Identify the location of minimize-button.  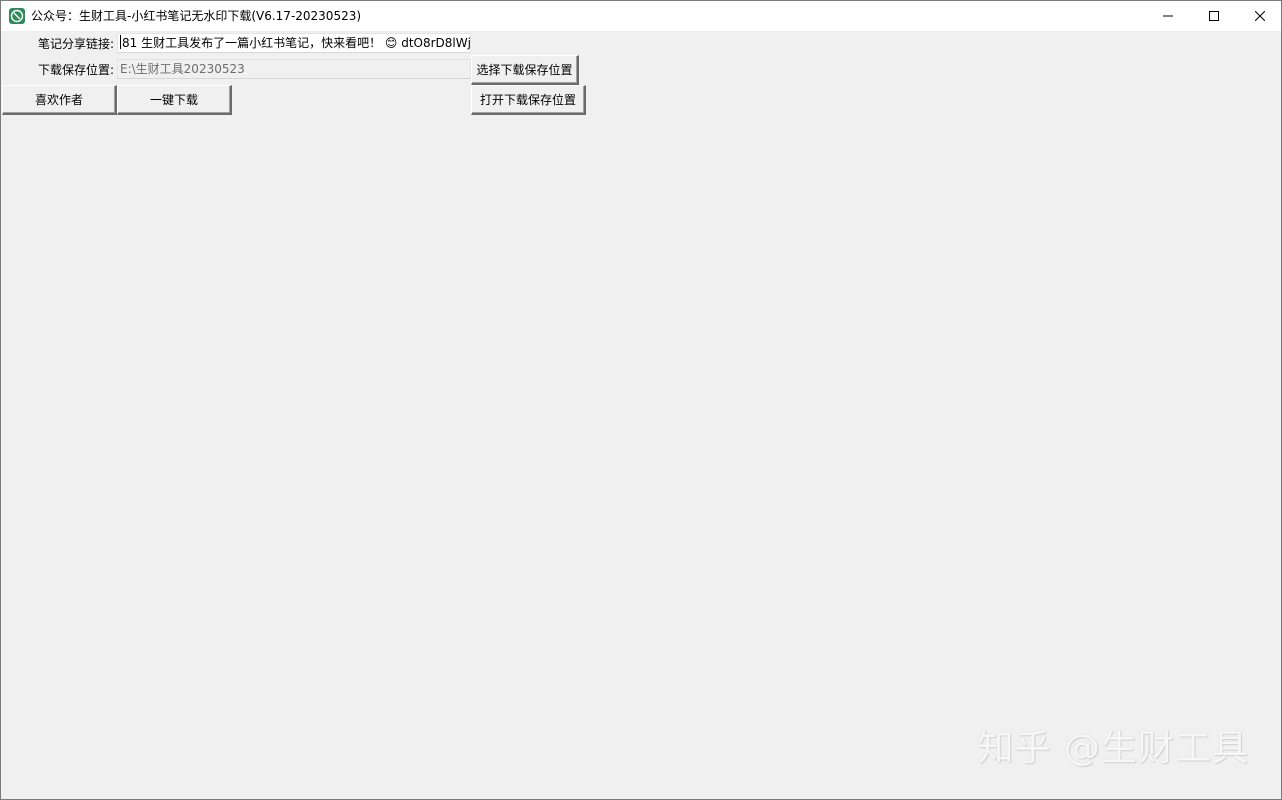
(1168, 16).